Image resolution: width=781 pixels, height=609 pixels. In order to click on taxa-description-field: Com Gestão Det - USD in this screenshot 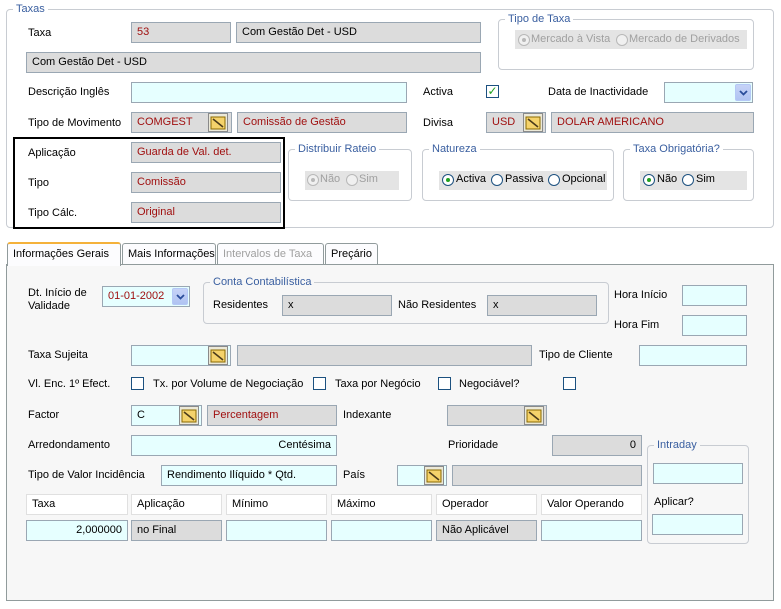, I will do `click(253, 62)`.